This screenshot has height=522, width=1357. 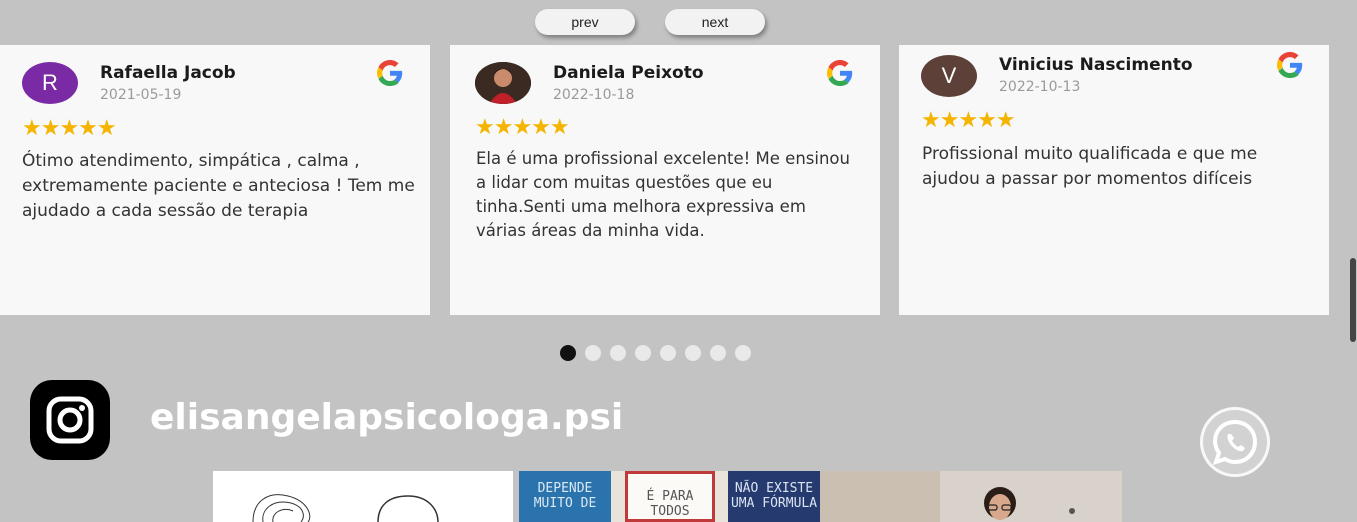 I want to click on scrollbar, so click(x=1353, y=261).